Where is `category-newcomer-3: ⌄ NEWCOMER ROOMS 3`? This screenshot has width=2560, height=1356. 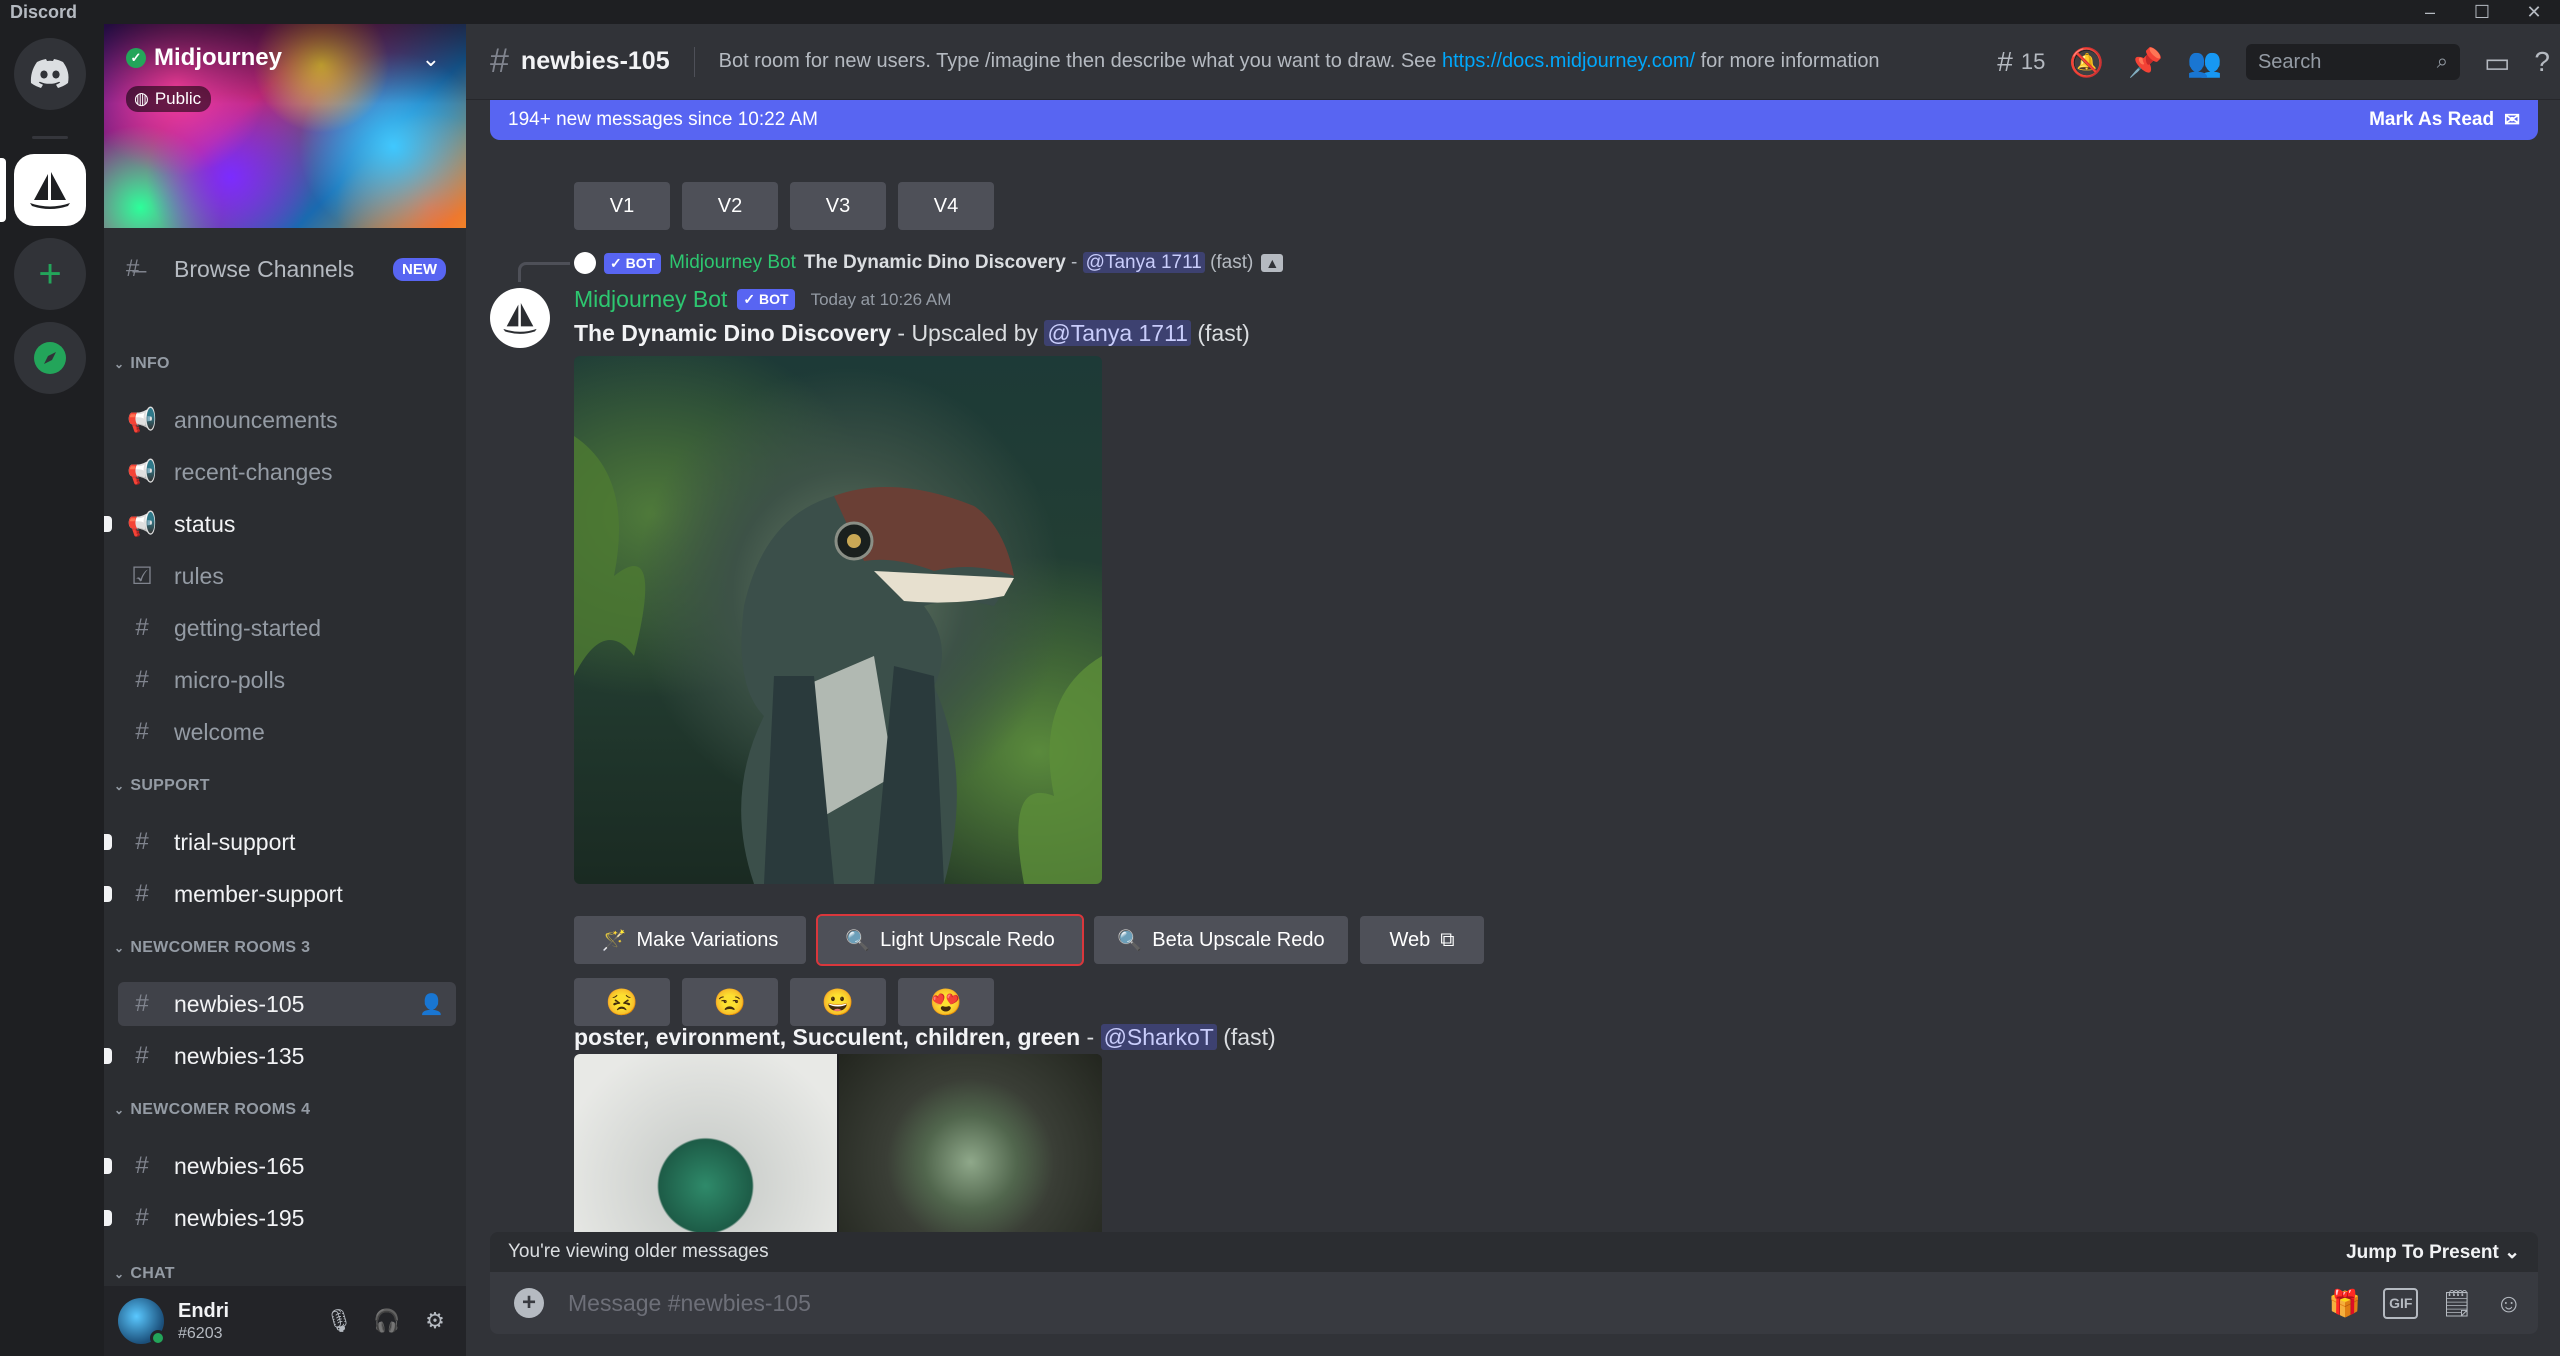
category-newcomer-3: ⌄ NEWCOMER ROOMS 3 is located at coordinates (212, 948).